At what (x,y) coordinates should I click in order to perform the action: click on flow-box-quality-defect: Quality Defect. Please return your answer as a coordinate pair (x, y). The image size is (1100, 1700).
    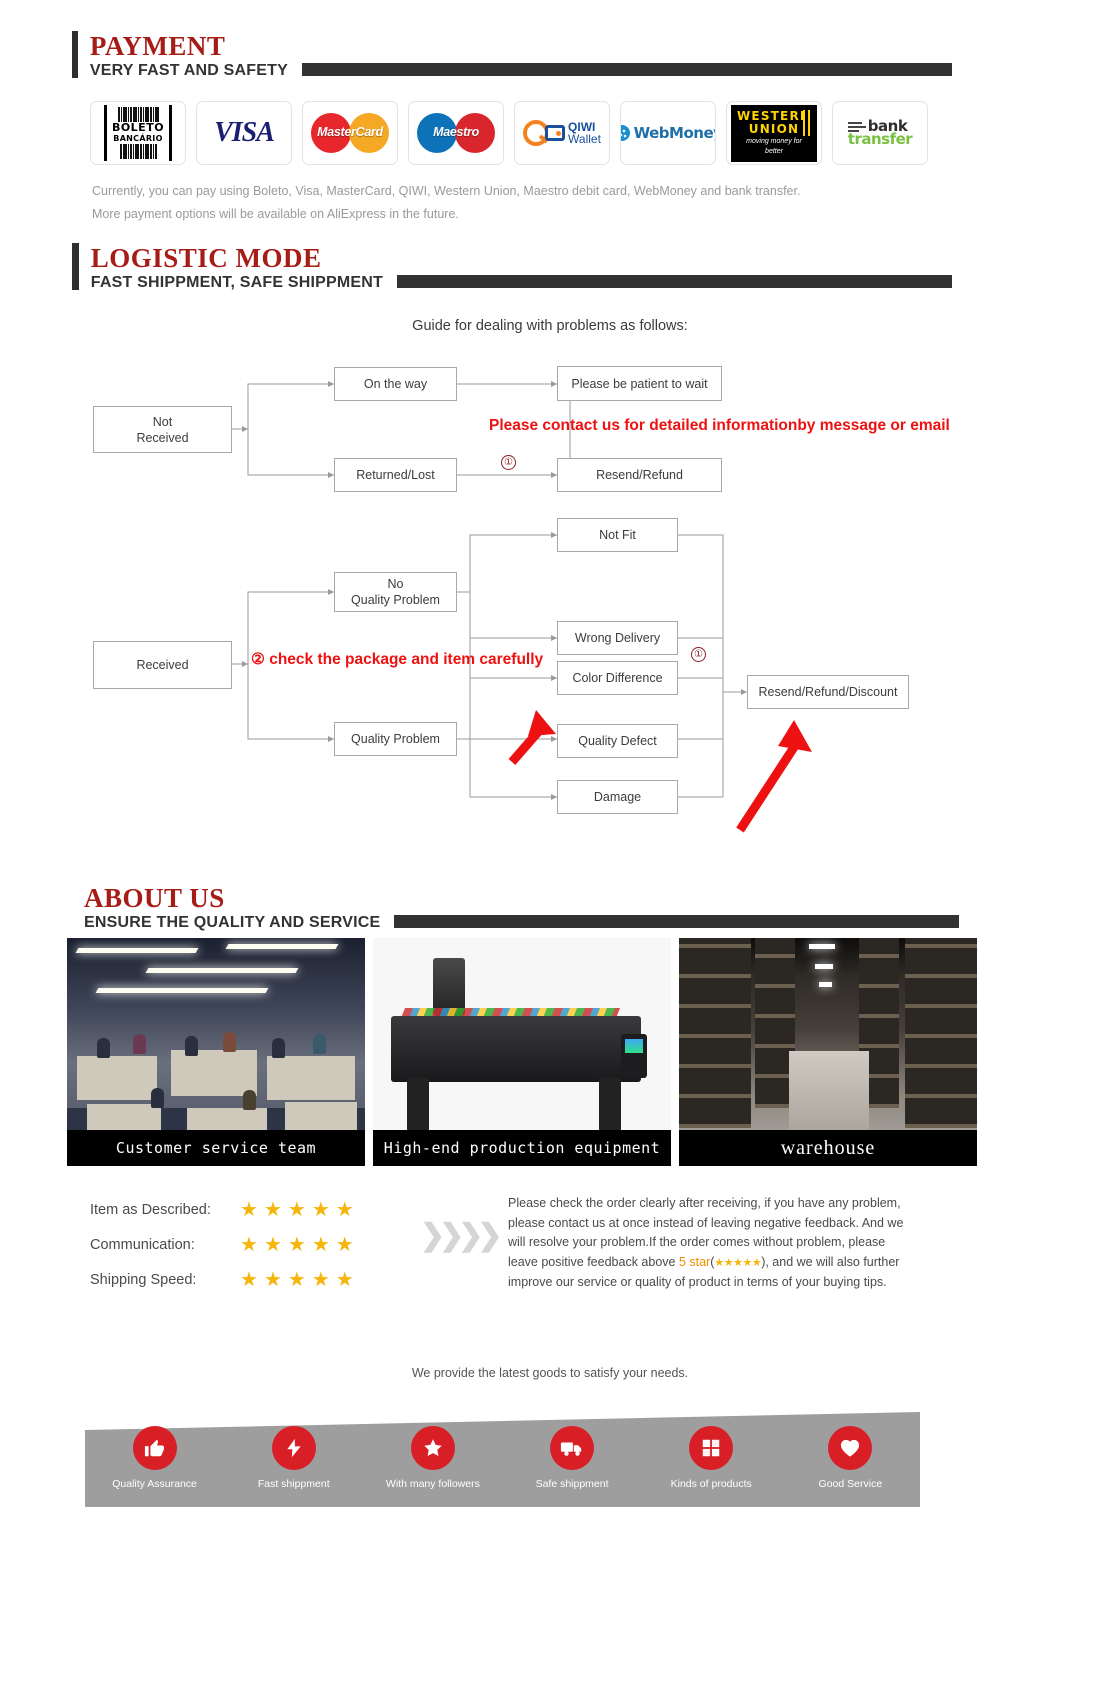
    Looking at the image, I should click on (617, 741).